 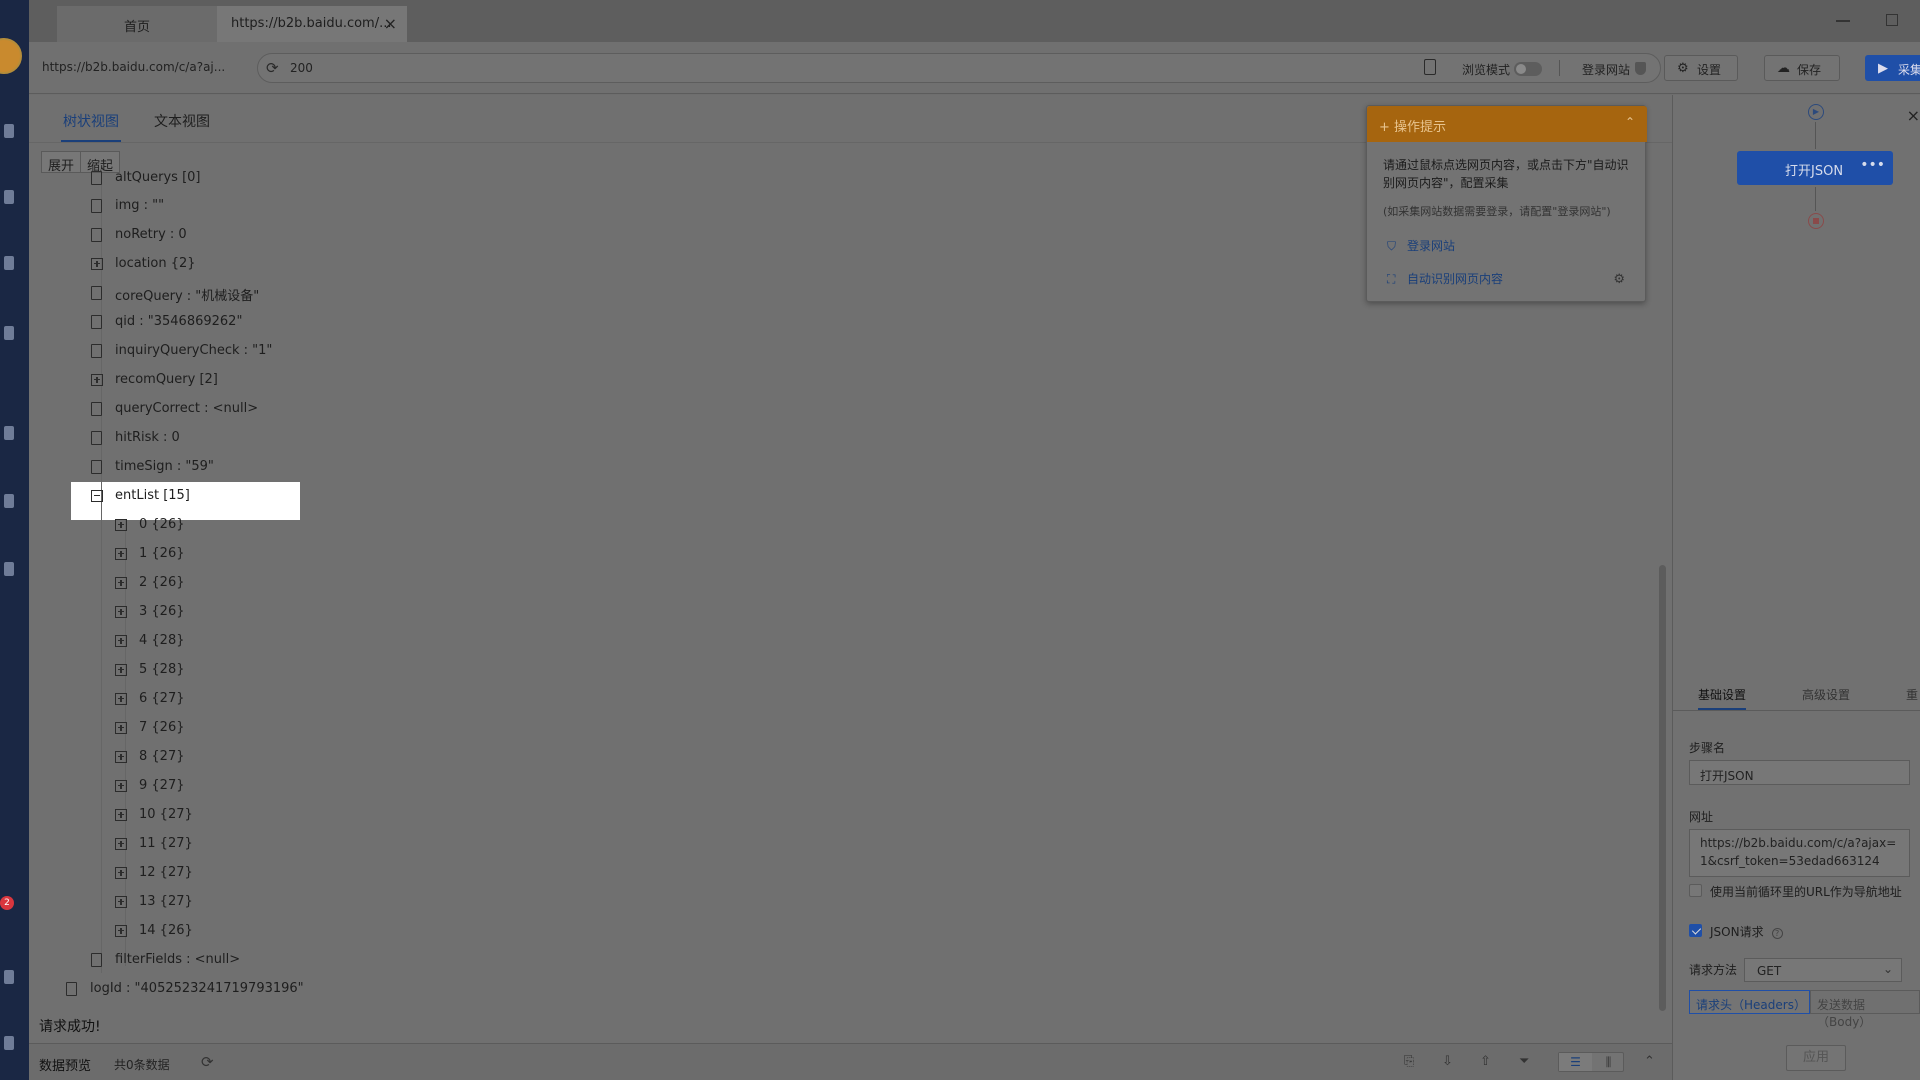 What do you see at coordinates (1606, 69) in the screenshot?
I see `login-site-button: 登录网站` at bounding box center [1606, 69].